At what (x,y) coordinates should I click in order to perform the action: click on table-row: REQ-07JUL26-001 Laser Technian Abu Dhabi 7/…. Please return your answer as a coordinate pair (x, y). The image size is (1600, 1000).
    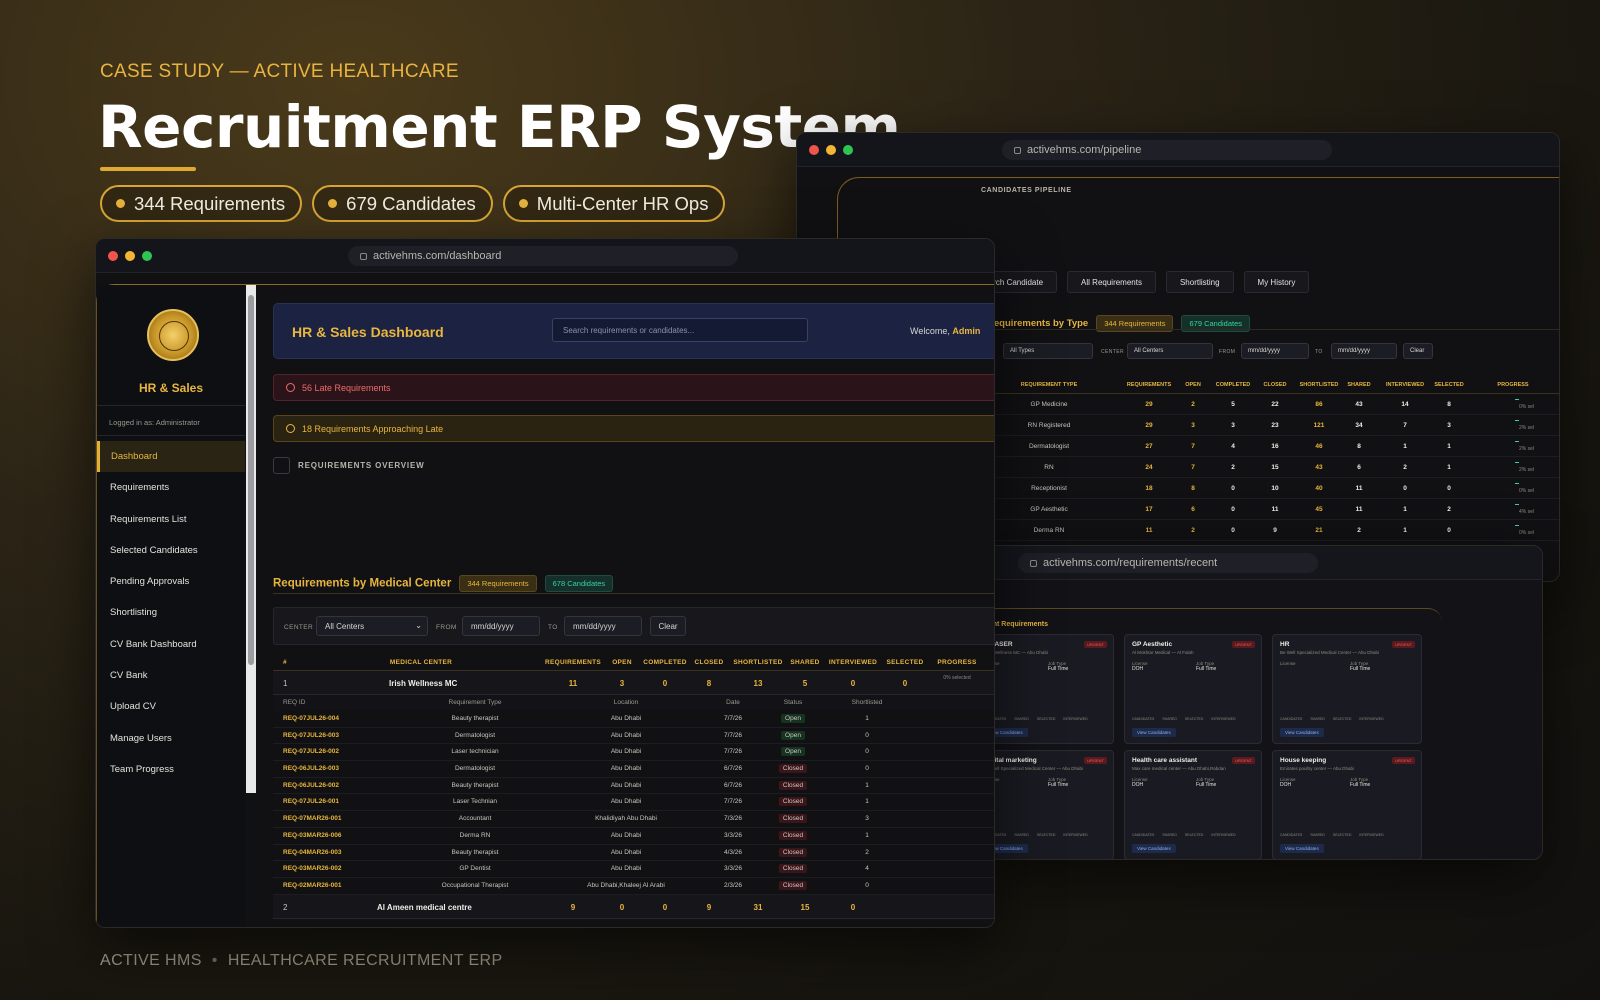
    Looking at the image, I should click on (633, 803).